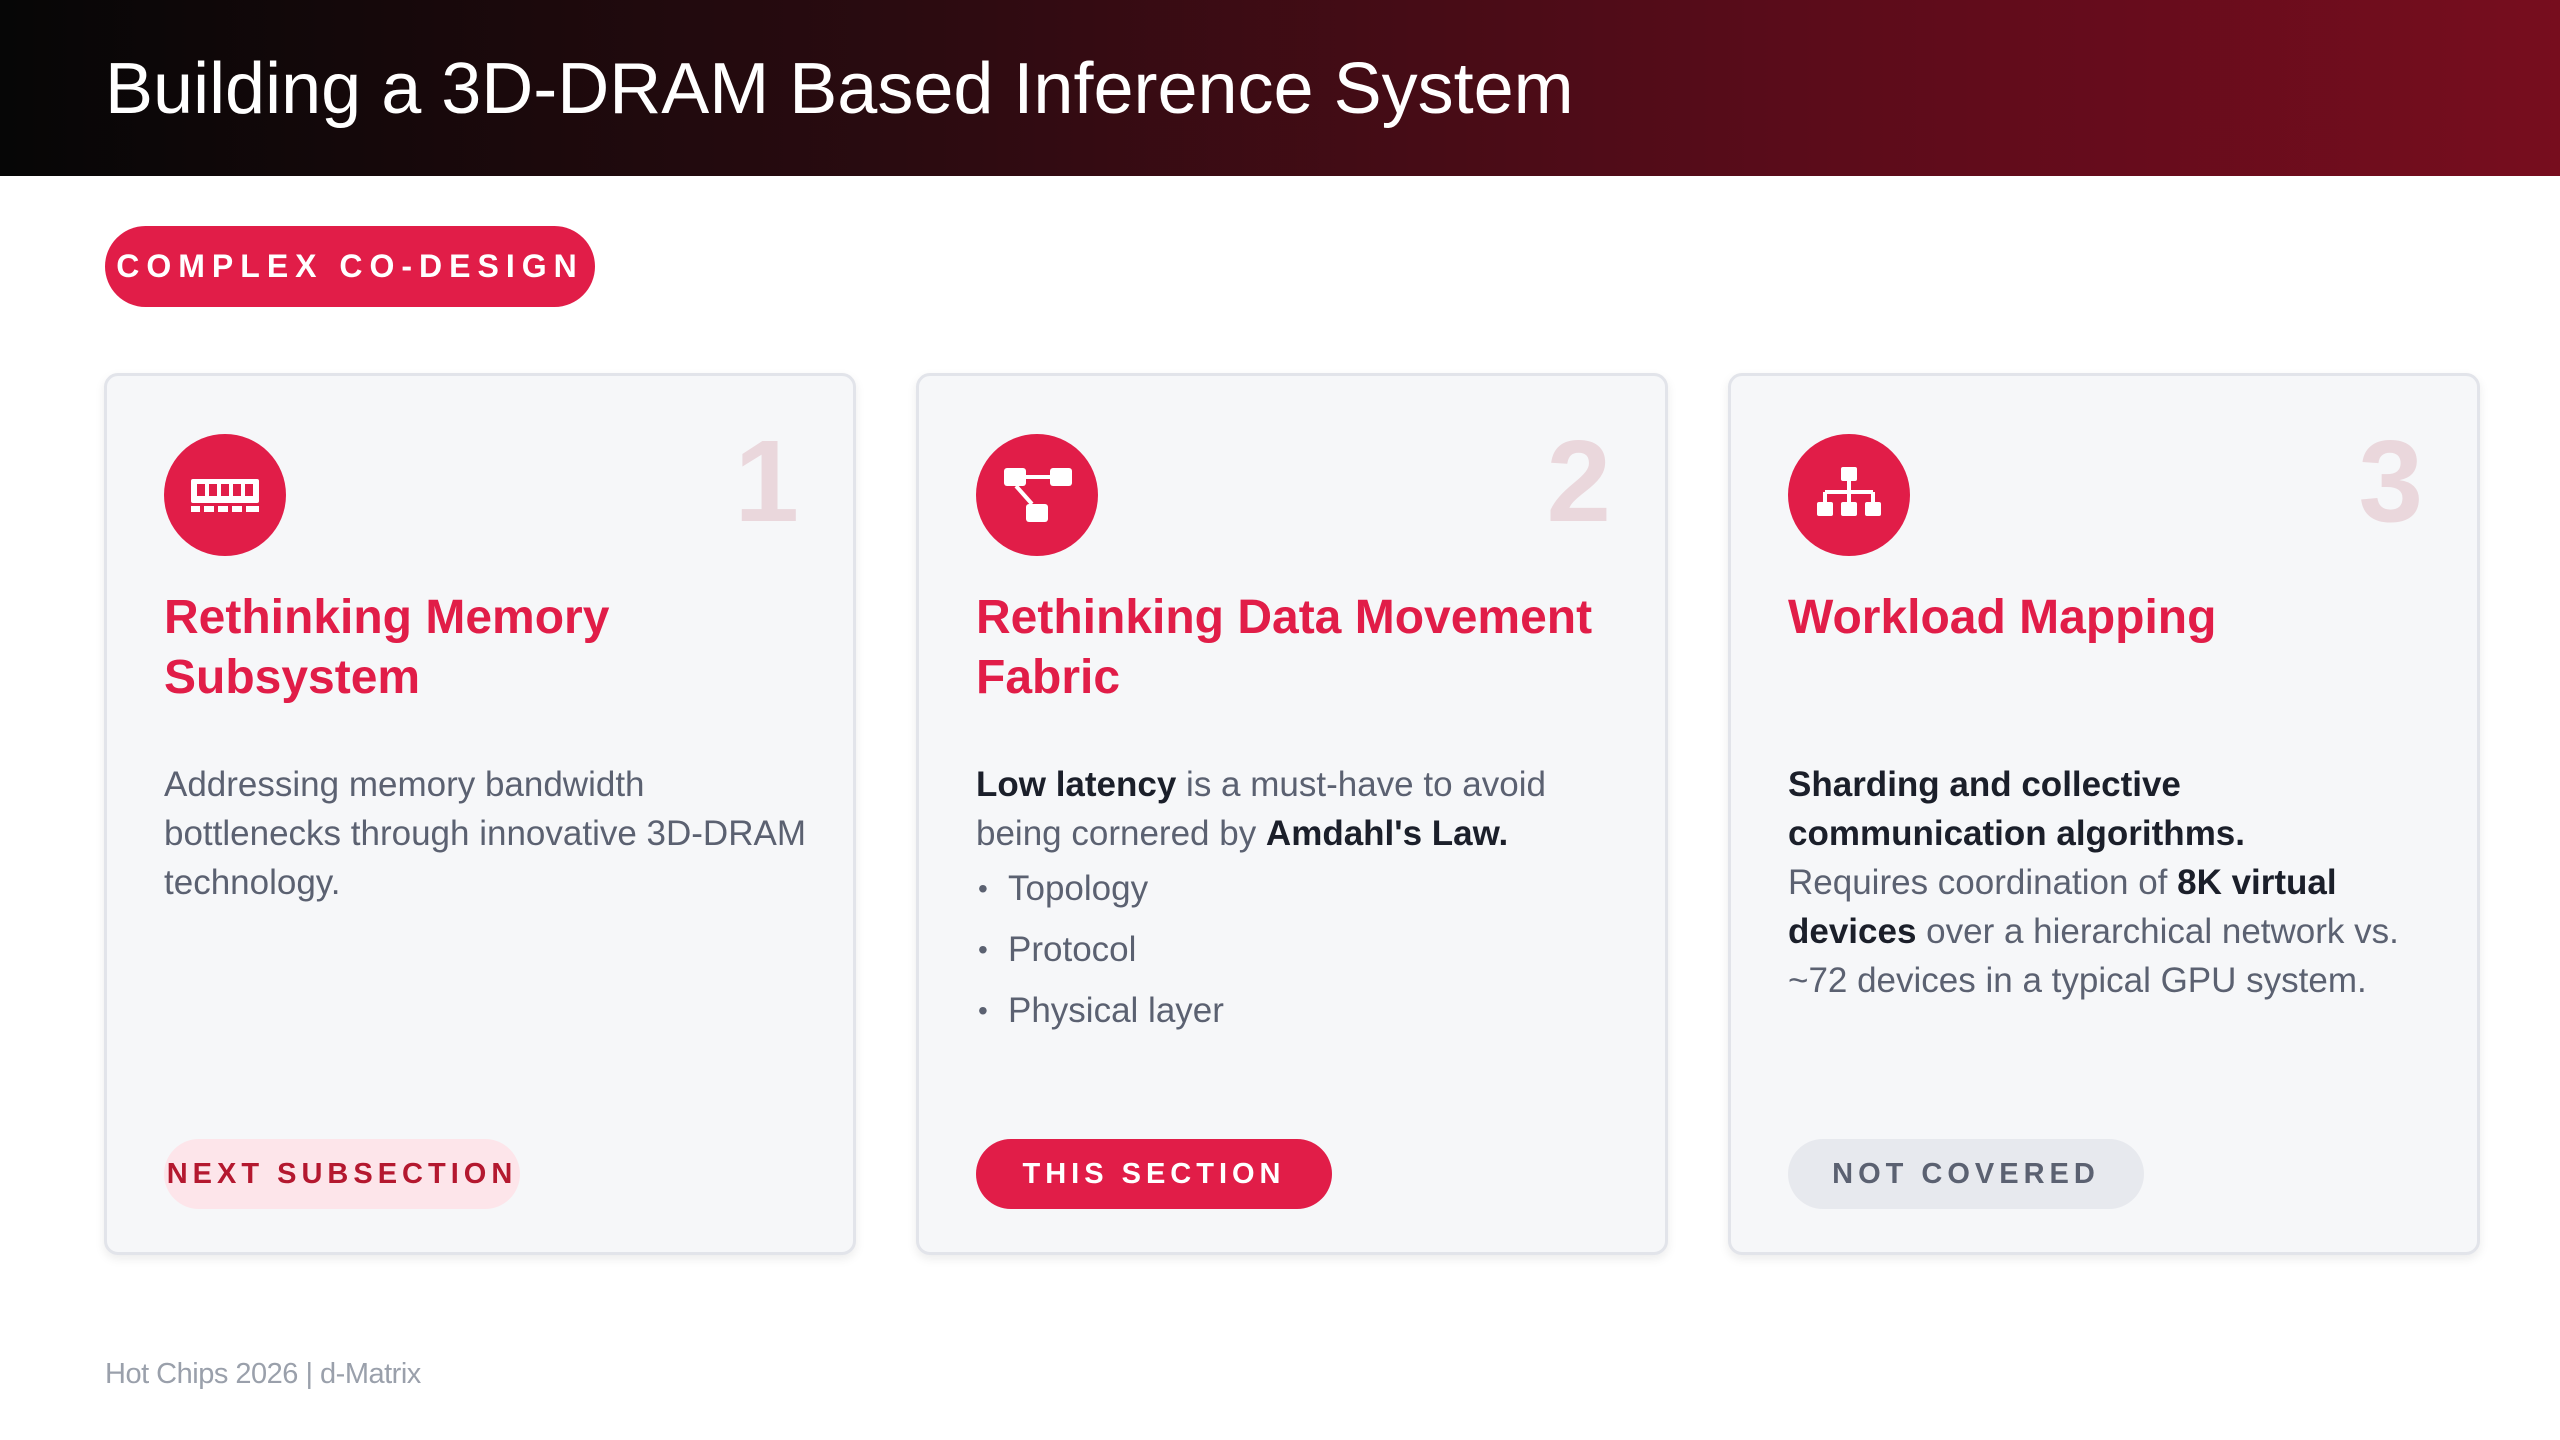 This screenshot has height=1440, width=2560. Describe the element at coordinates (1306, 1010) in the screenshot. I see `list-item: • Physical layer` at that location.